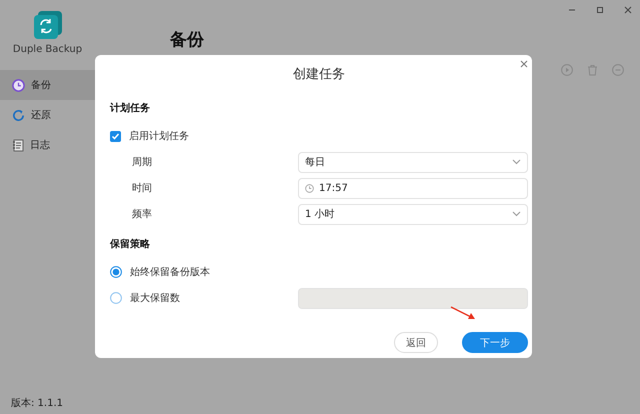  Describe the element at coordinates (170, 272) in the screenshot. I see `radio-label: 始终保留备份版本` at that location.